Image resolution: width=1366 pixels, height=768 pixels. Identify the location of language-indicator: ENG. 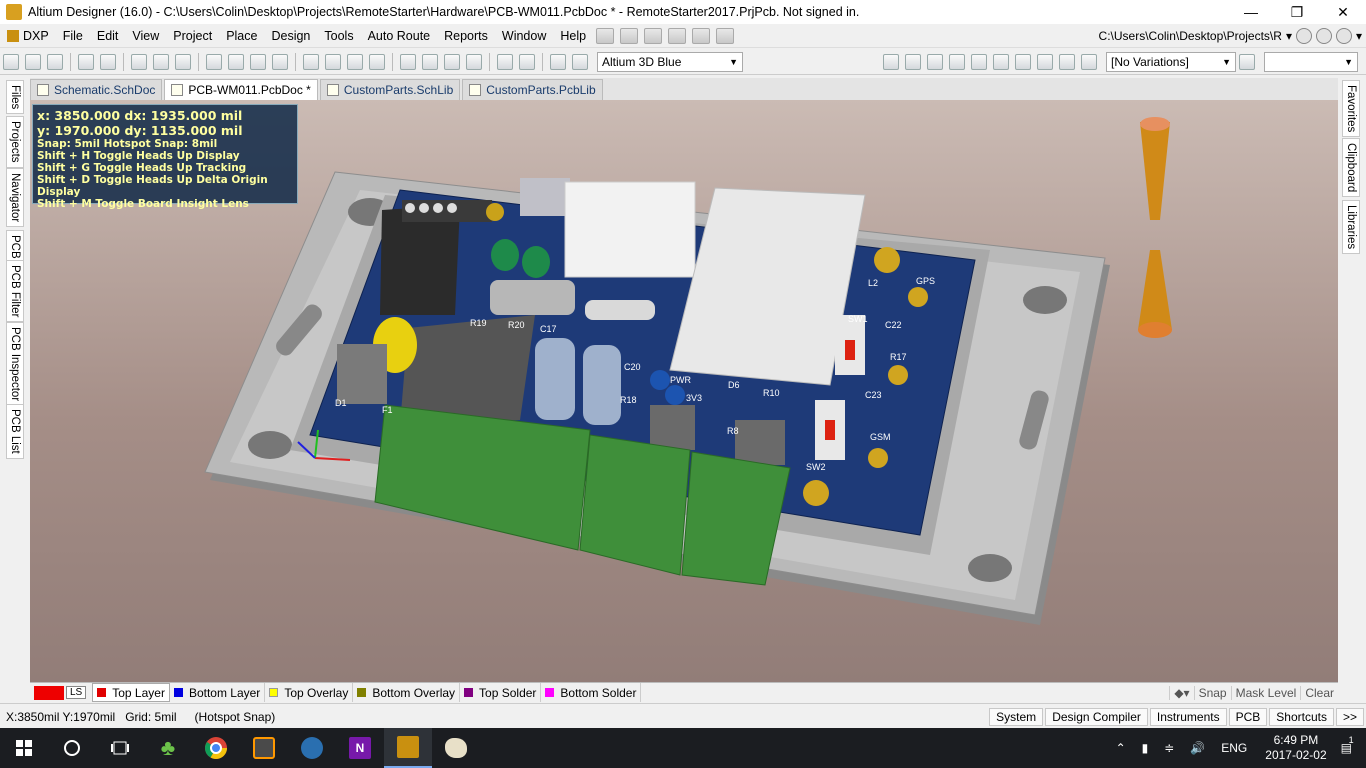
(1234, 748).